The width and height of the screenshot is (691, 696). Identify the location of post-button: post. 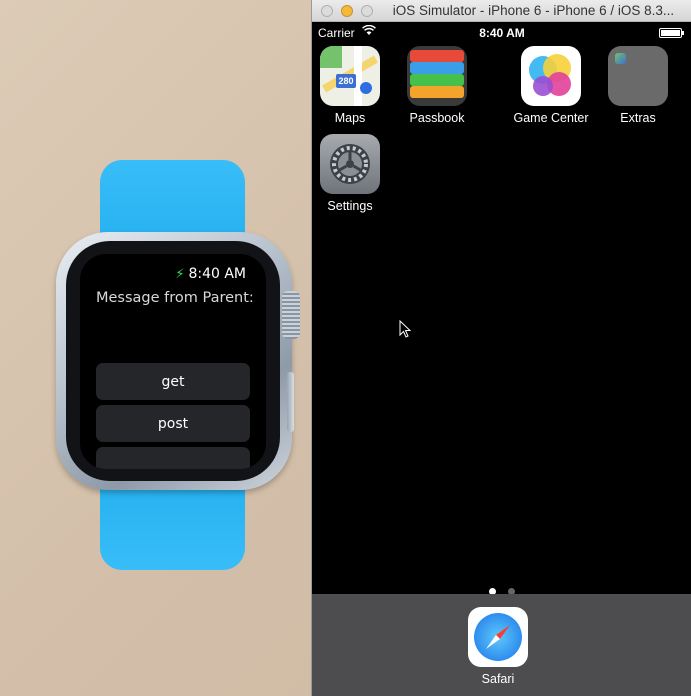
(173, 423).